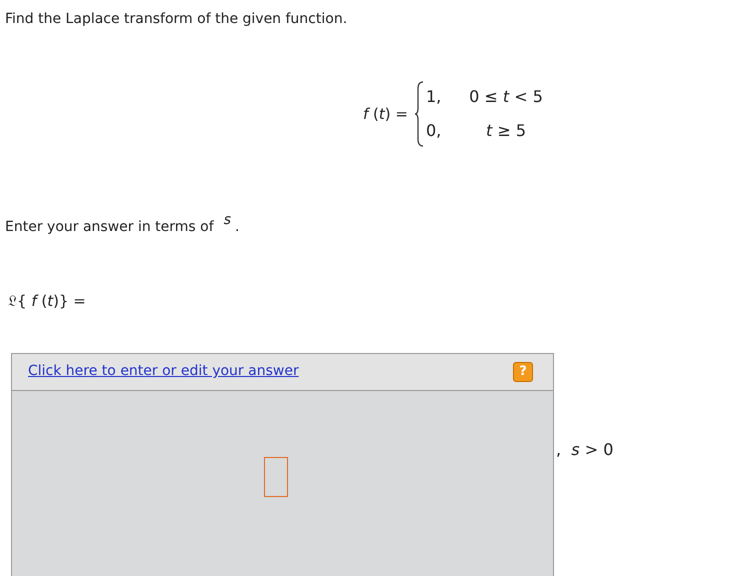 This screenshot has width=753, height=576. I want to click on edit-answer-link: Click here to enter or edit your answer, so click(163, 371).